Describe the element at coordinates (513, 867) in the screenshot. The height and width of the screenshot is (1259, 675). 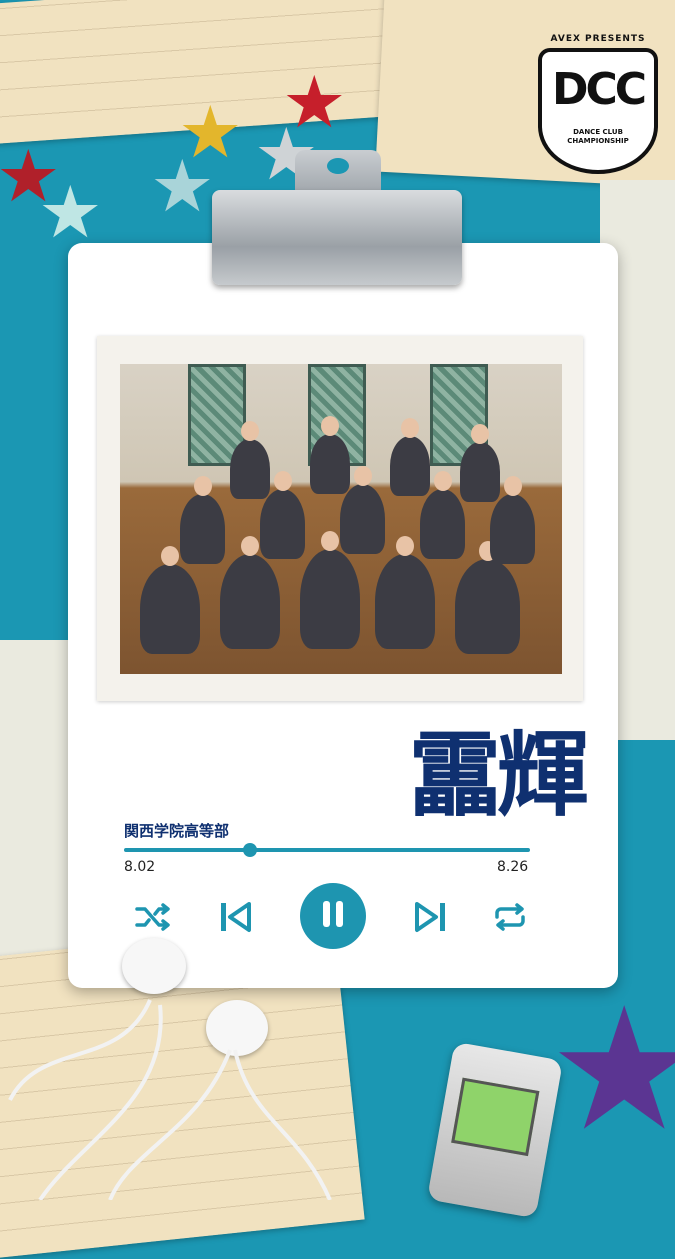
I see `time-total: 8.26` at that location.